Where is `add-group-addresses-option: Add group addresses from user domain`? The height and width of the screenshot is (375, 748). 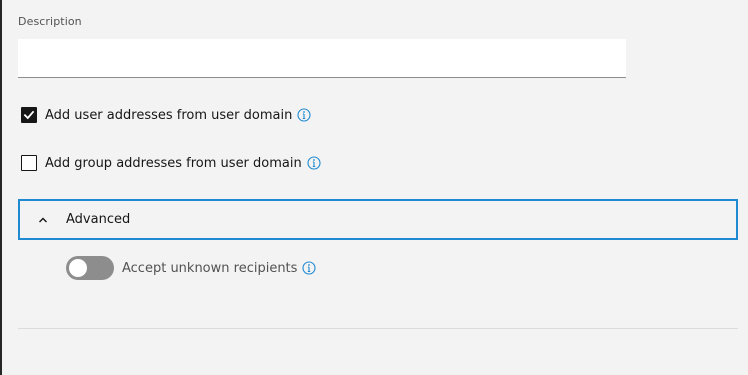 add-group-addresses-option: Add group addresses from user domain is located at coordinates (171, 163).